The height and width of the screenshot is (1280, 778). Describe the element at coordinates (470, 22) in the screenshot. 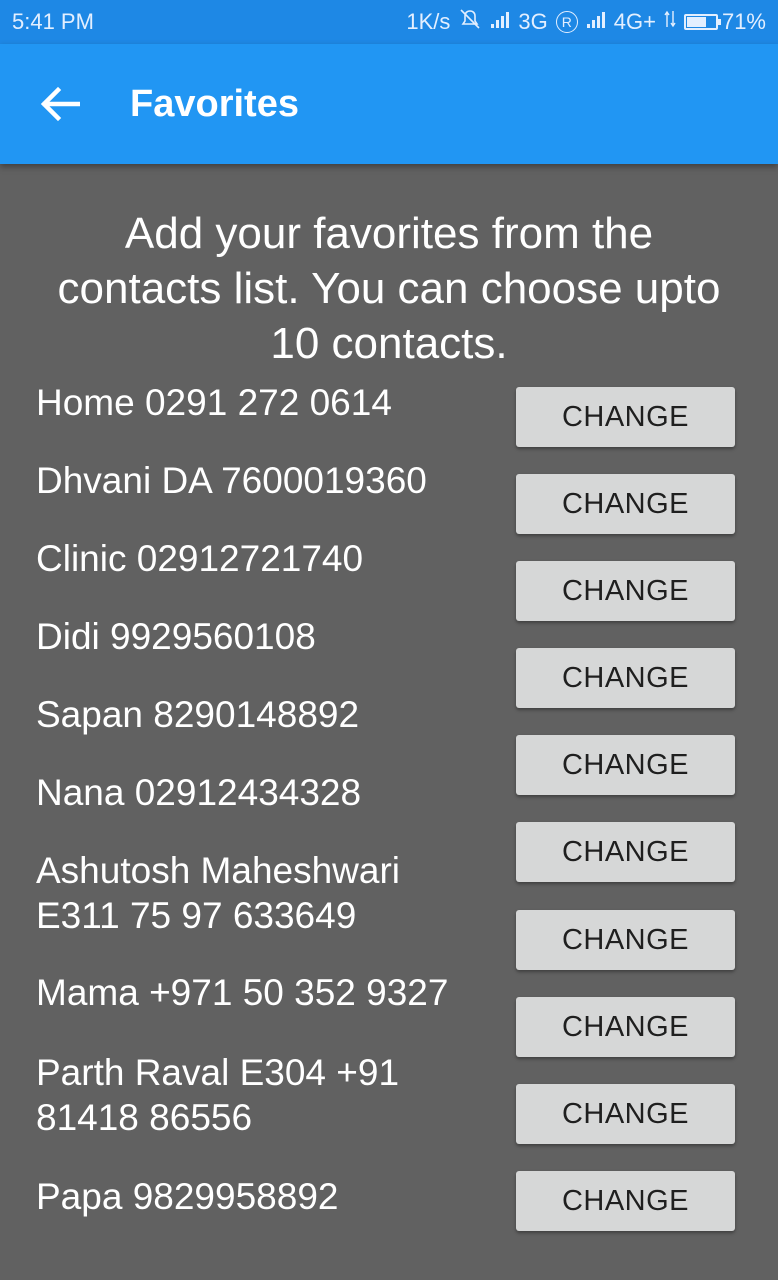

I see `mute-bell-icon` at that location.